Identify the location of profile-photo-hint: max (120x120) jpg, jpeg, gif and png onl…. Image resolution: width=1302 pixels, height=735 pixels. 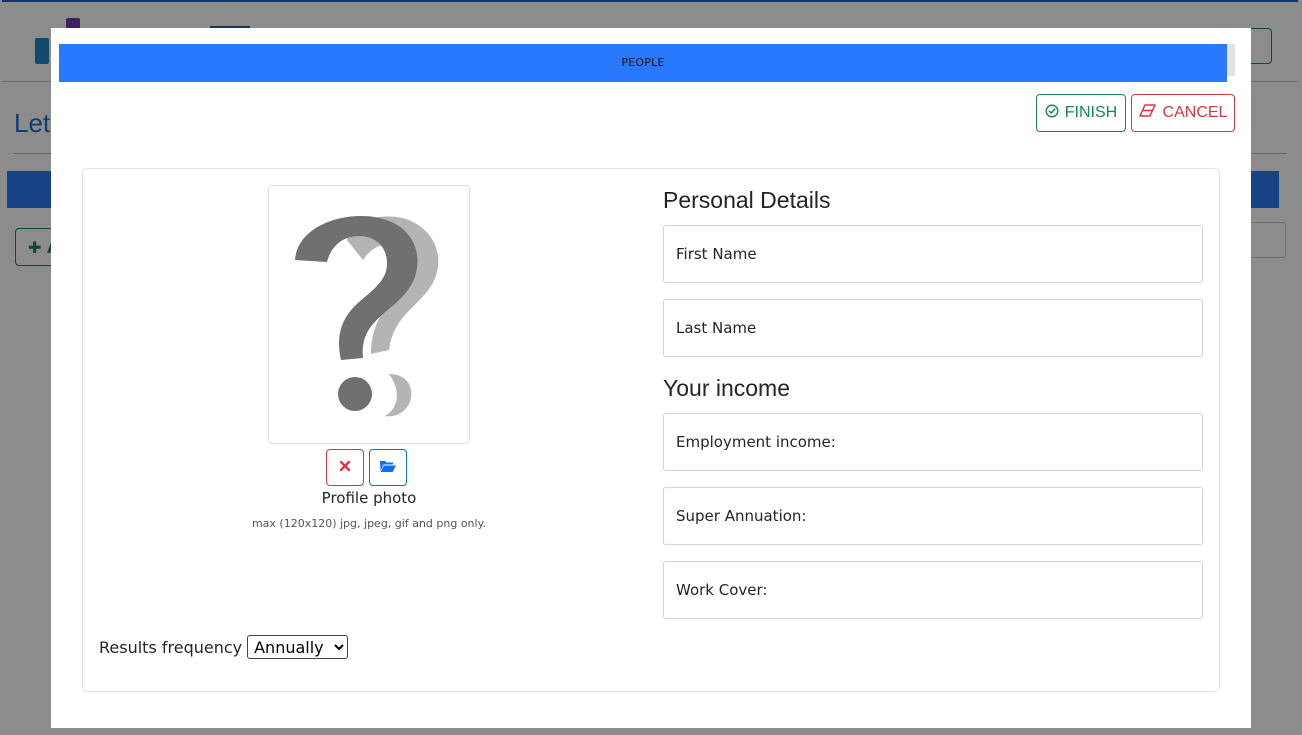
(369, 523).